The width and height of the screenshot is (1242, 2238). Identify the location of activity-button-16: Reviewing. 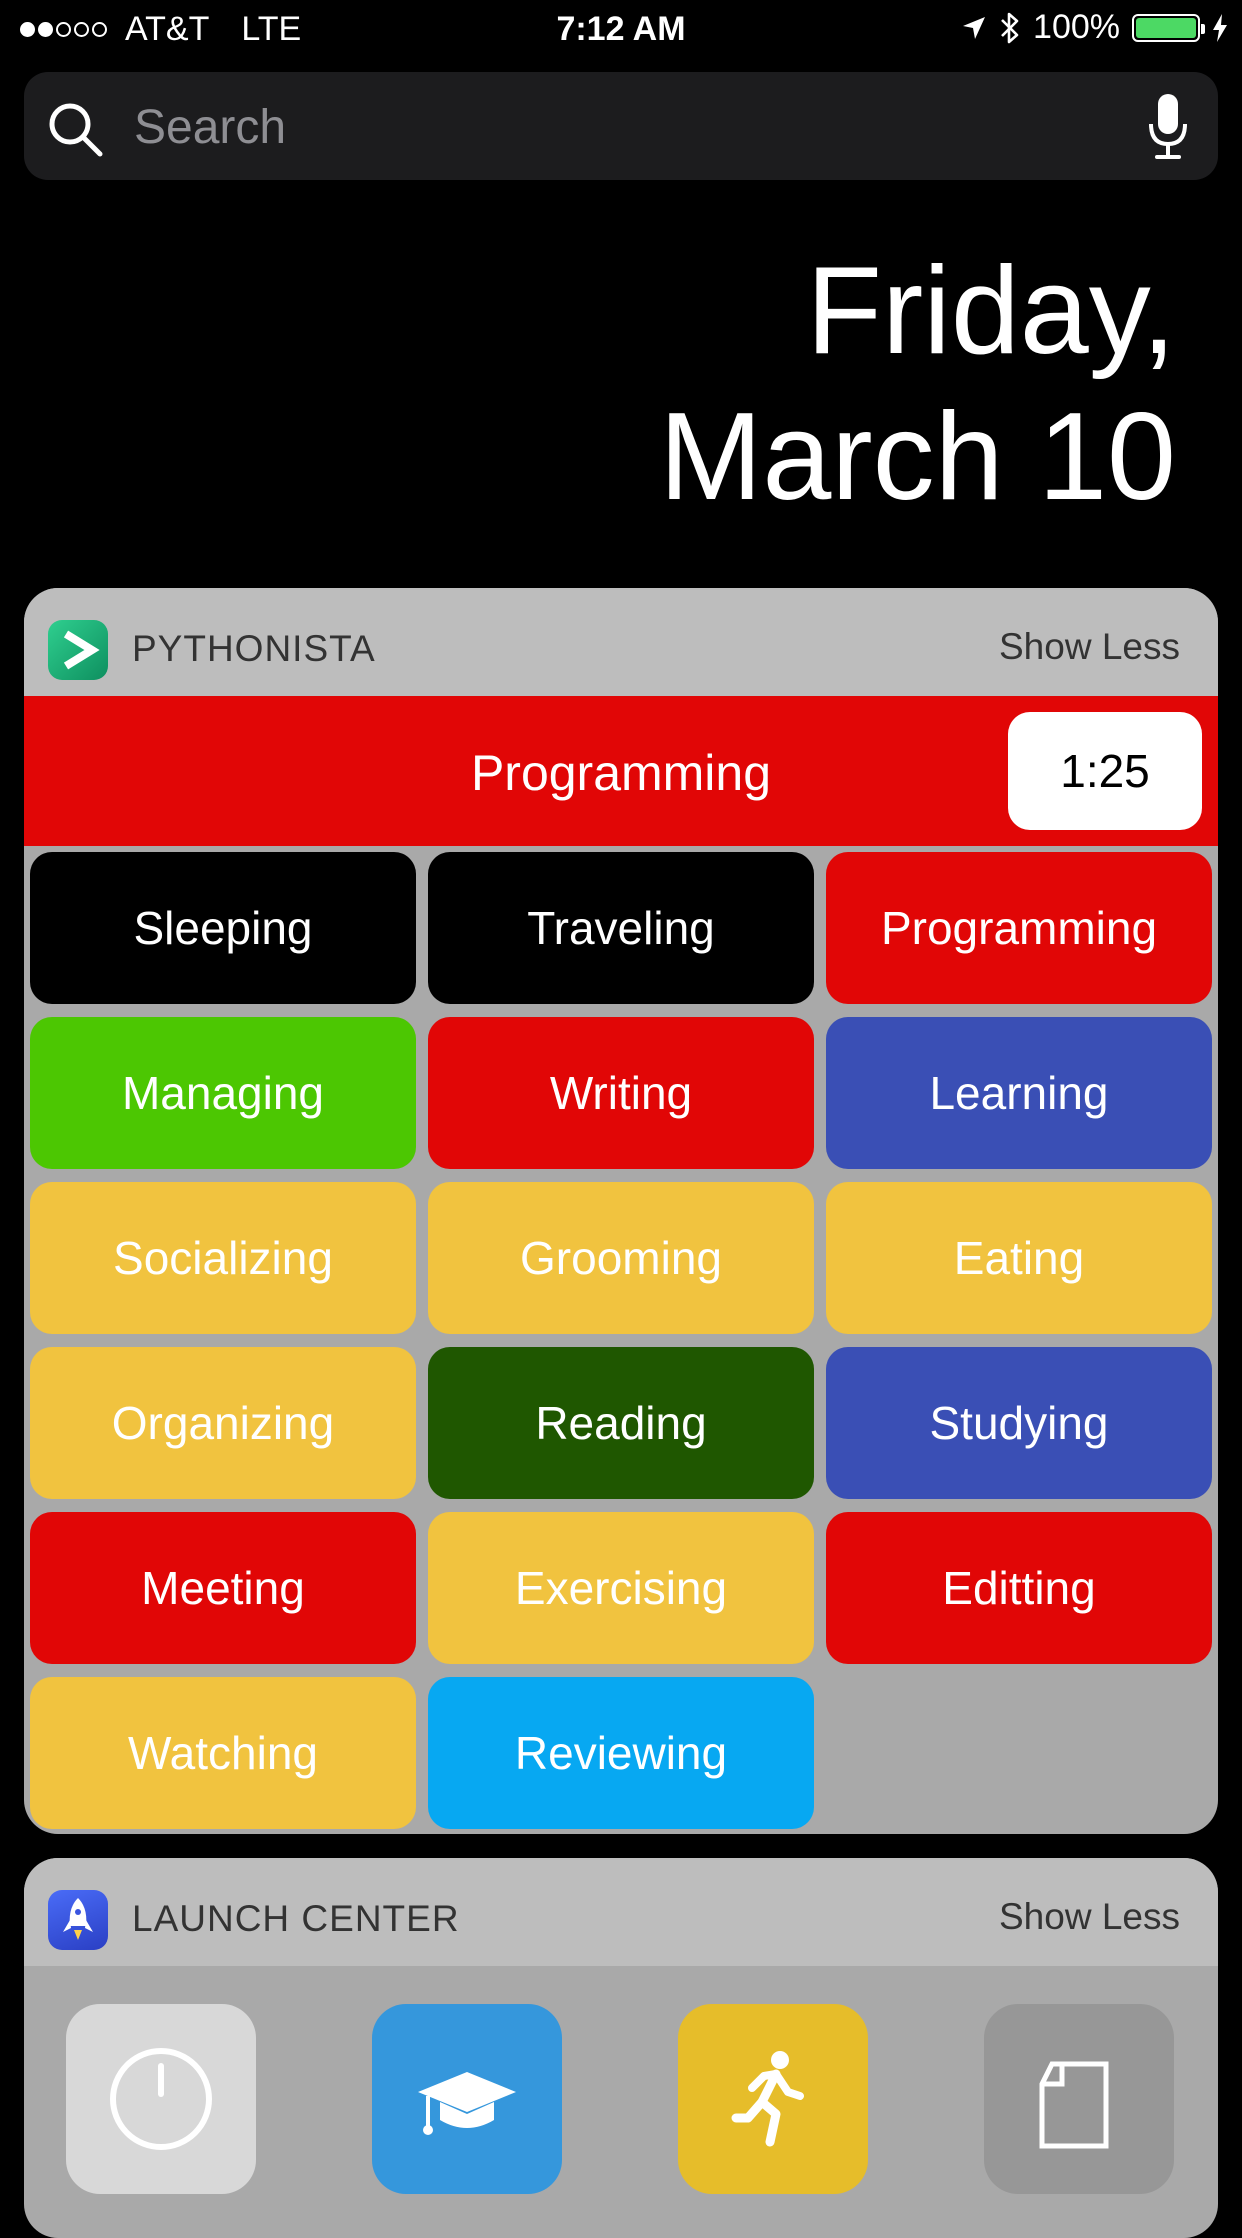
(621, 1753).